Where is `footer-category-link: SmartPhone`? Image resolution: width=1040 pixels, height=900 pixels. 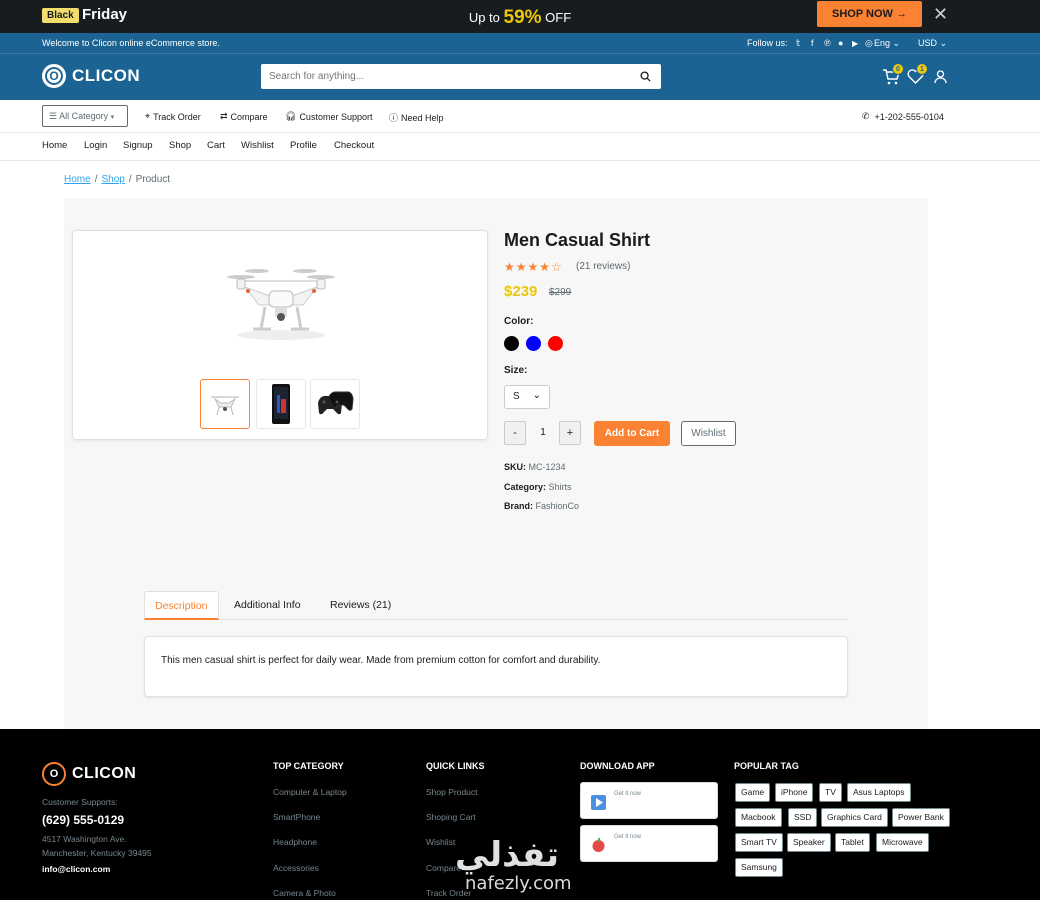 footer-category-link: SmartPhone is located at coordinates (296, 817).